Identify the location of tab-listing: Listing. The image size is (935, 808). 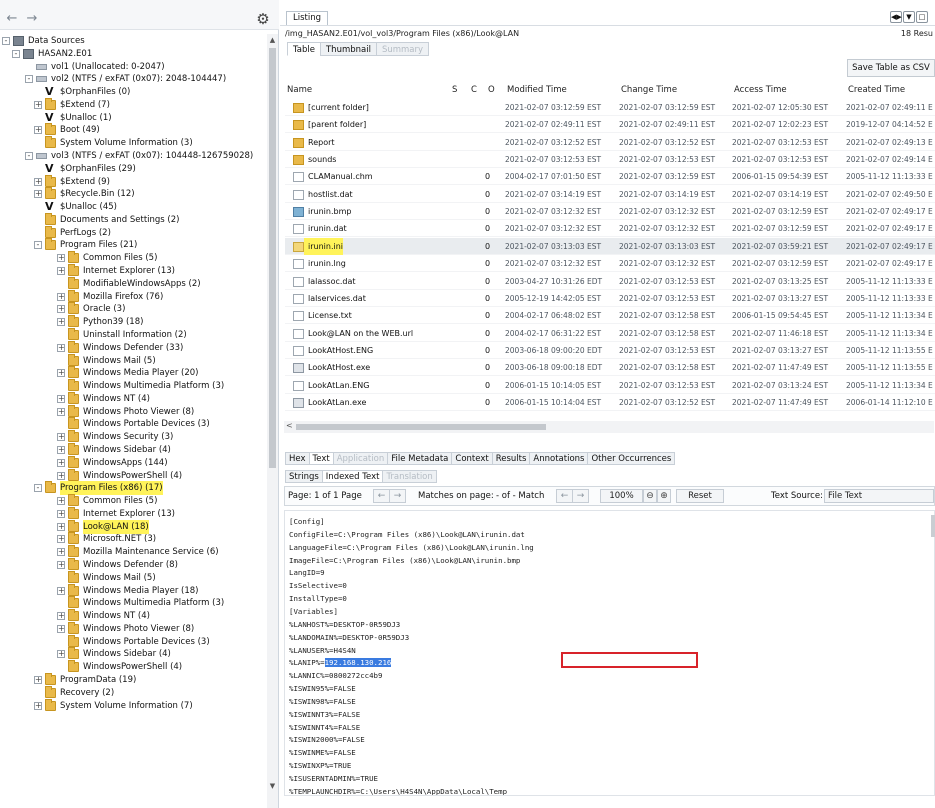
(307, 18).